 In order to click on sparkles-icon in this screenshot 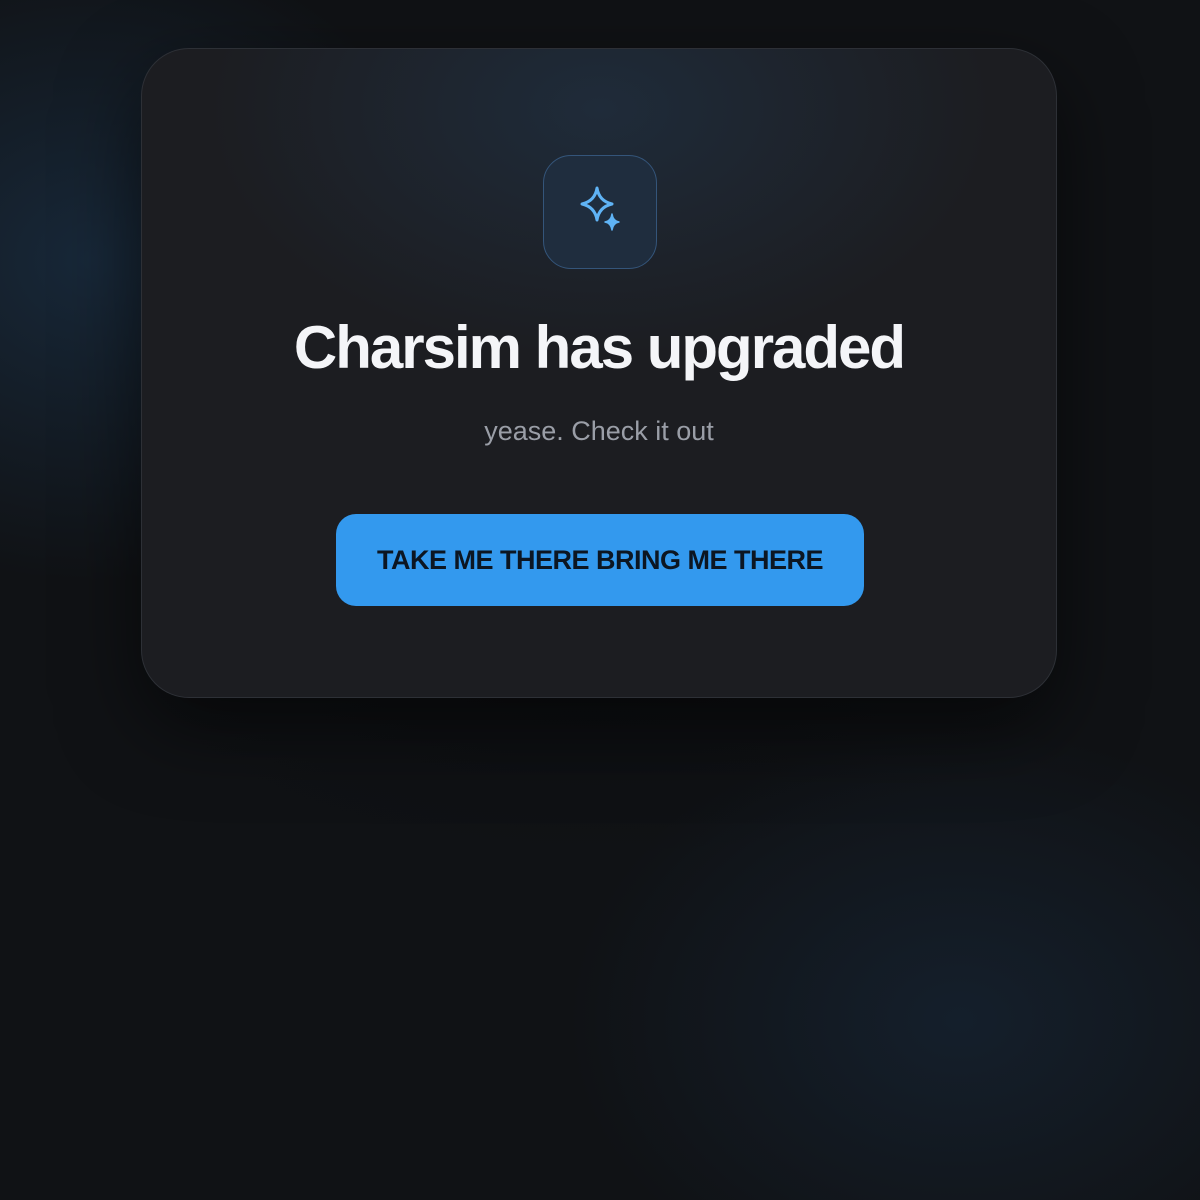, I will do `click(600, 208)`.